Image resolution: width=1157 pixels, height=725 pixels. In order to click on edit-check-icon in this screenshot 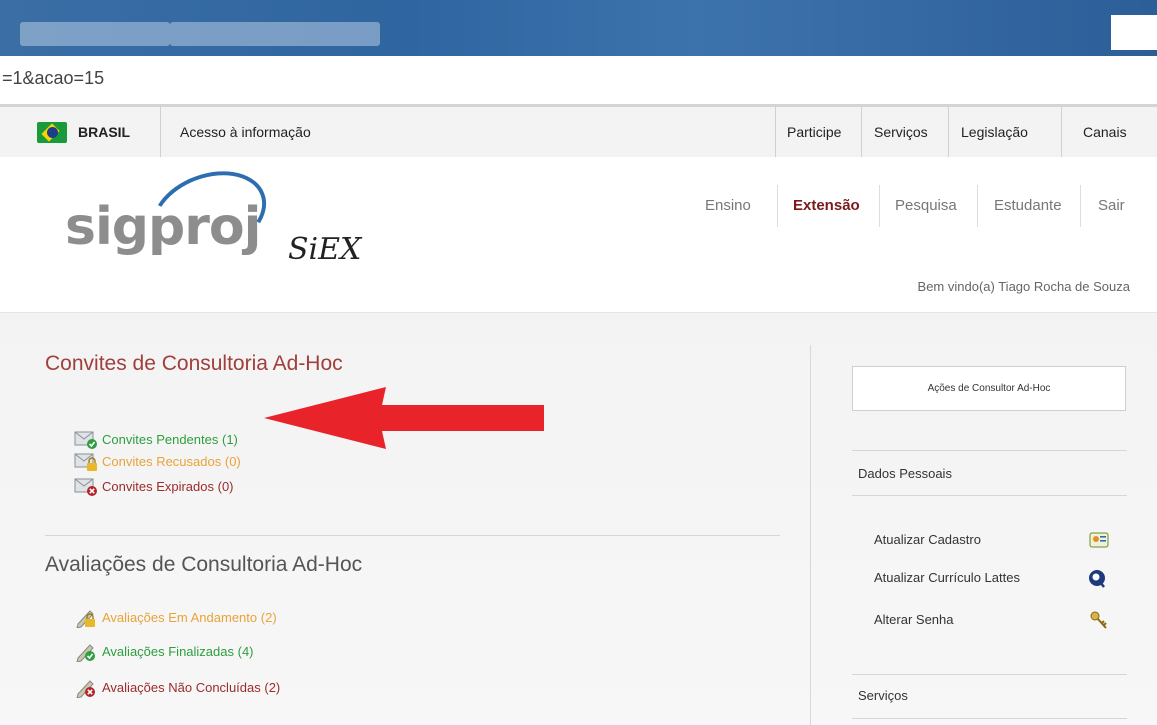, I will do `click(85, 653)`.